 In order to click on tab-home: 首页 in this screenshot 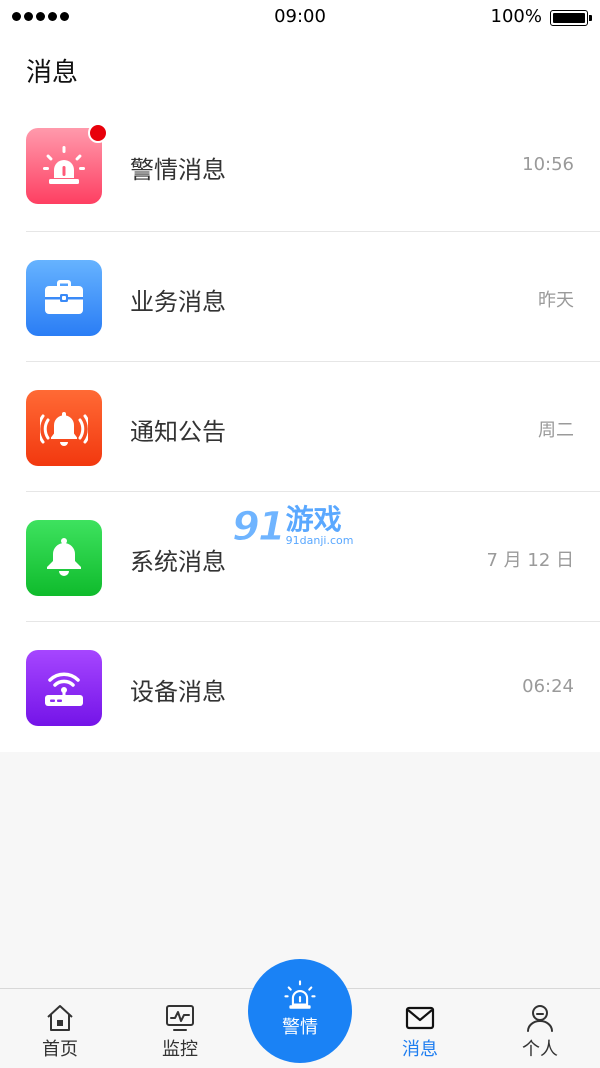, I will do `click(60, 1028)`.